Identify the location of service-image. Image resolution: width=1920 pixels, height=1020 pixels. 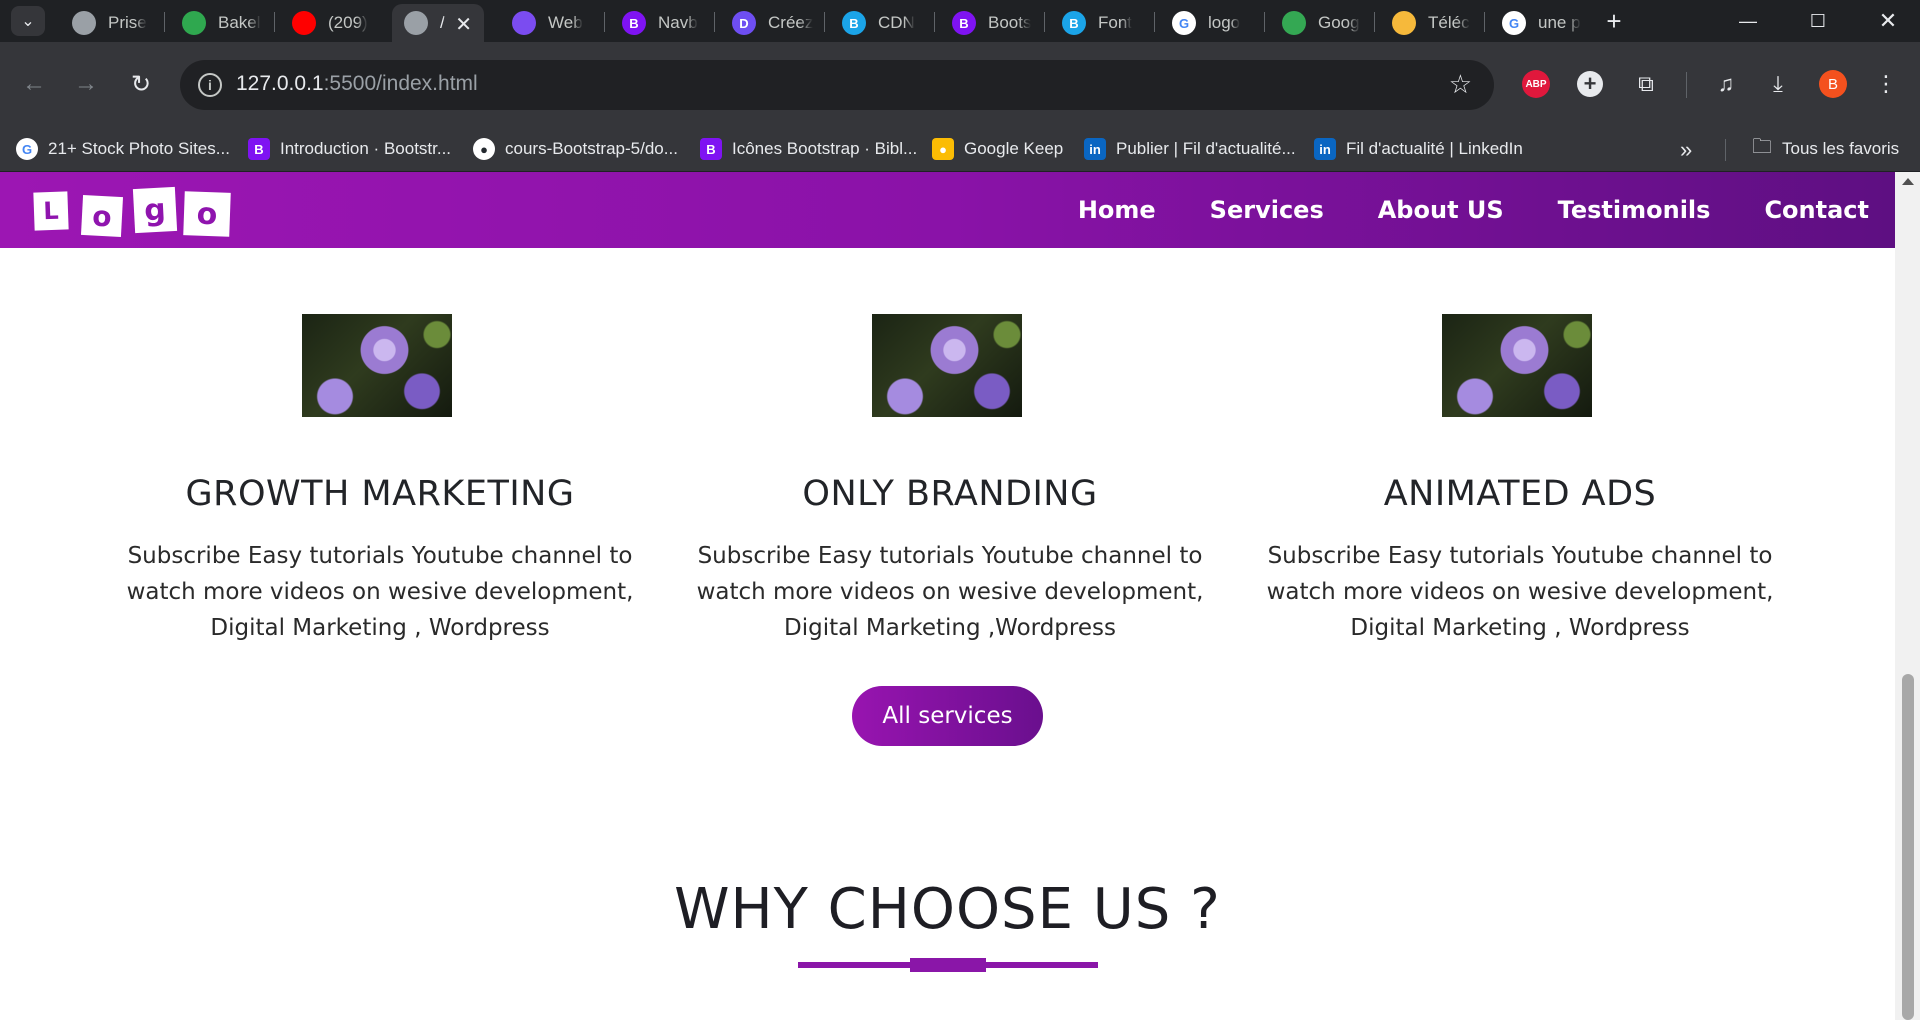
(1517, 365).